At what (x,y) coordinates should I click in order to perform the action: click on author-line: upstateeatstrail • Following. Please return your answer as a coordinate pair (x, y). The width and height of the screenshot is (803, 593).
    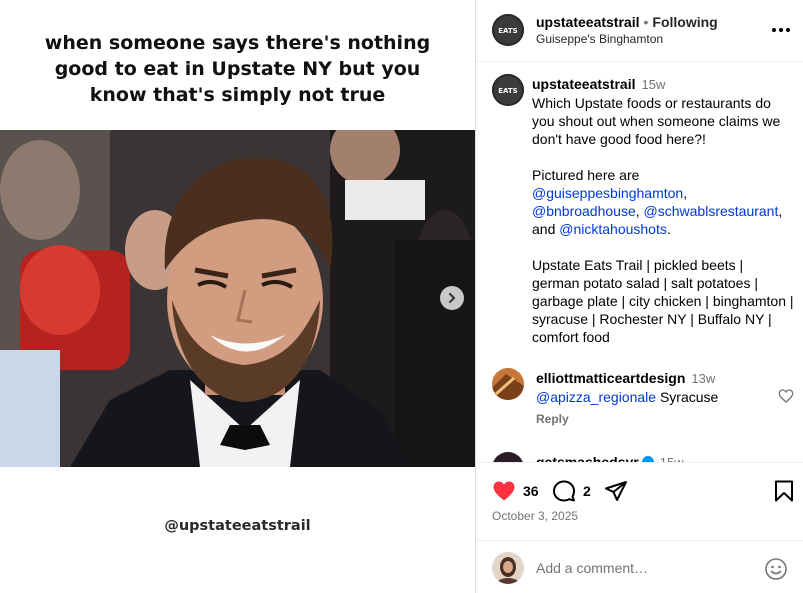
    Looking at the image, I should click on (627, 22).